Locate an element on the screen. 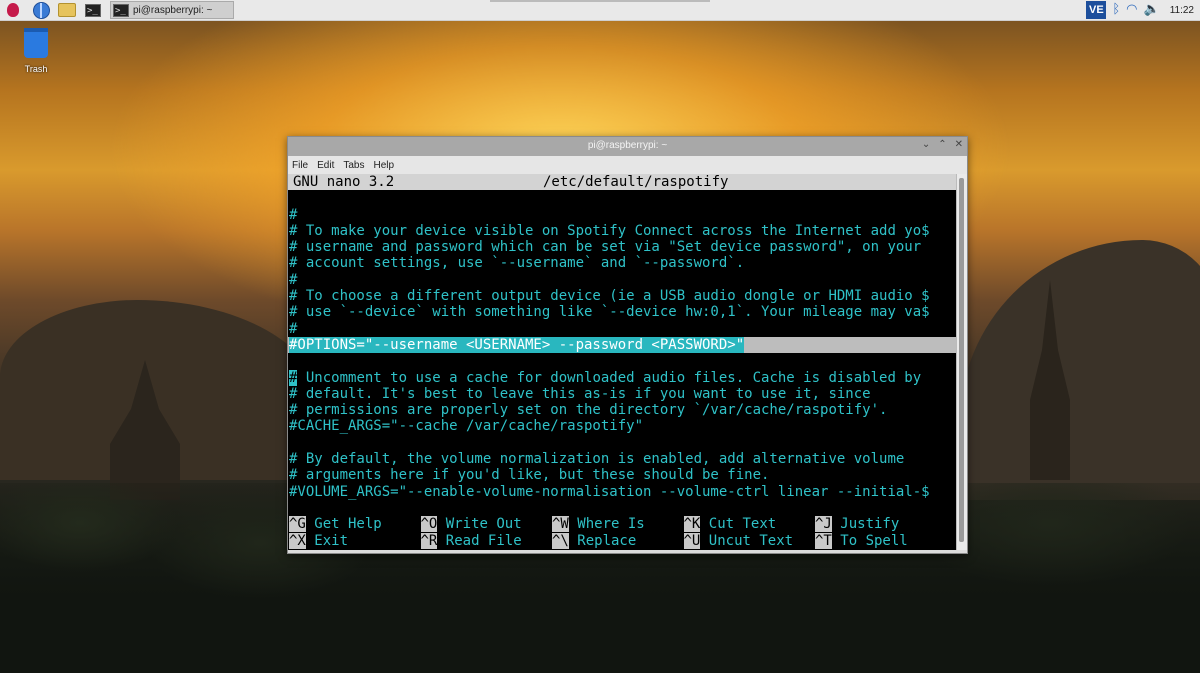 This screenshot has height=673, width=1200. taskbar-terminal-button: >_ pi@raspberrypi: ~ is located at coordinates (172, 10).